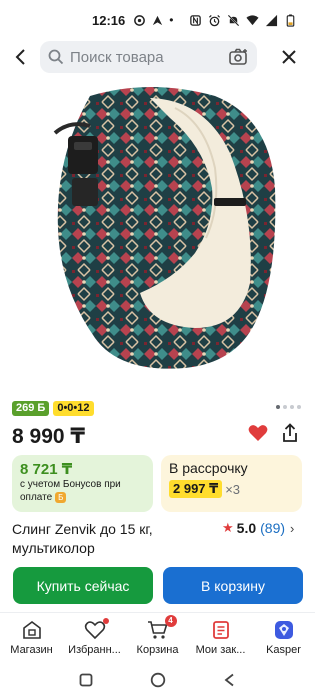 The height and width of the screenshot is (700, 320). Describe the element at coordinates (195, 20) in the screenshot. I see `nfc-icon` at that location.